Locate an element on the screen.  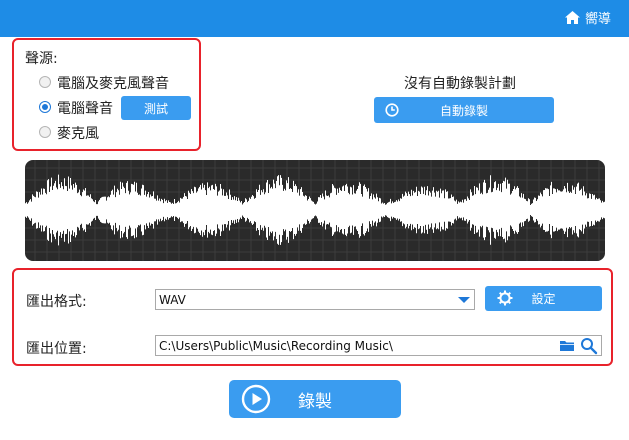
radio-computer-and-mic-label: 電腦及麥克風聲音 is located at coordinates (113, 83).